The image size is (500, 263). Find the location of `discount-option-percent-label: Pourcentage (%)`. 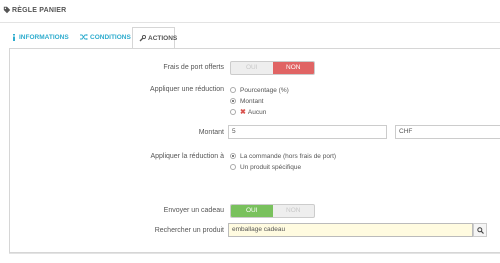

discount-option-percent-label: Pourcentage (%) is located at coordinates (264, 90).